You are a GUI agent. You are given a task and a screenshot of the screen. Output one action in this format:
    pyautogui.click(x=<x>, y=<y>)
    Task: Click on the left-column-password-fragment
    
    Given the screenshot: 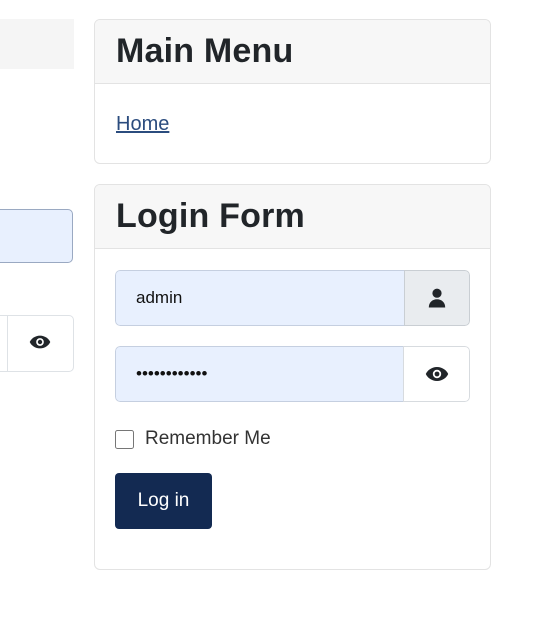 What is the action you would take?
    pyautogui.click(x=37, y=343)
    